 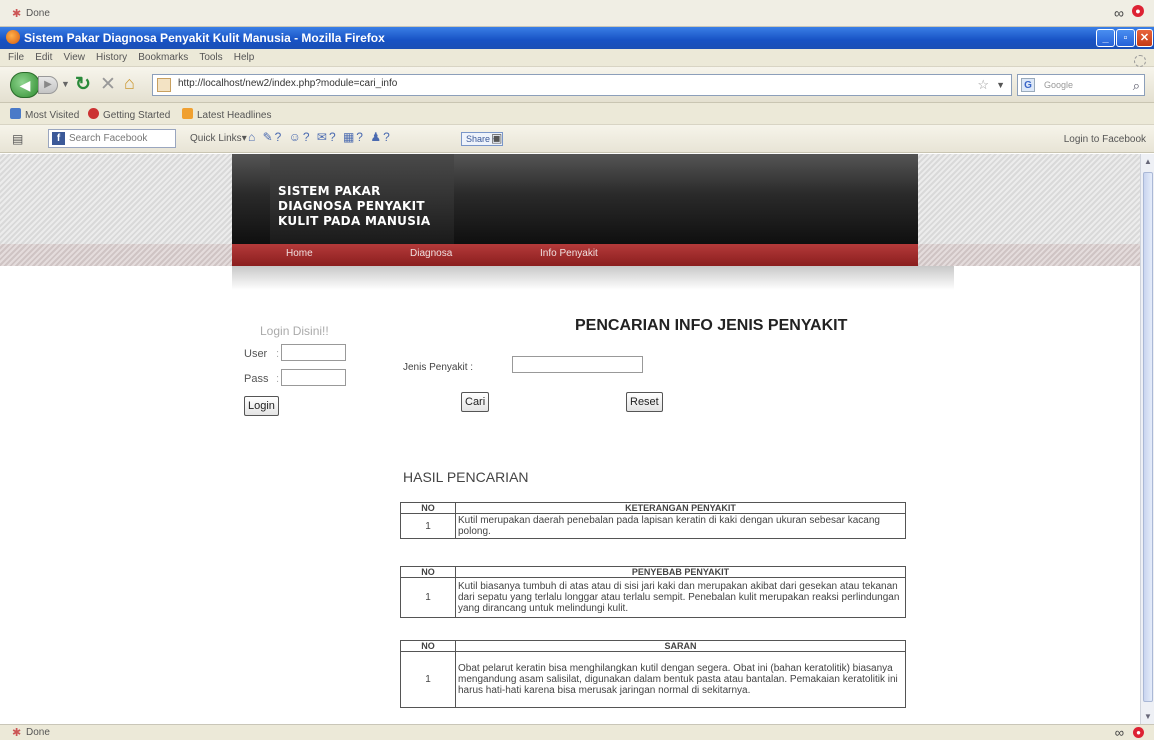 I want to click on home-icon: ⌂, so click(x=129, y=83).